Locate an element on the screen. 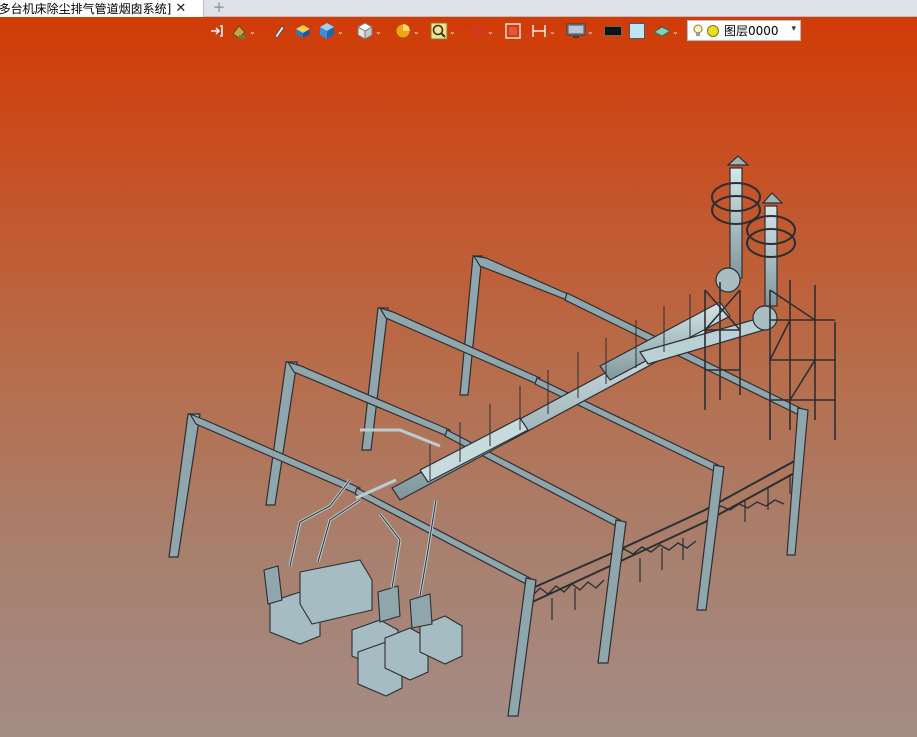  monitor-icon is located at coordinates (576, 30).